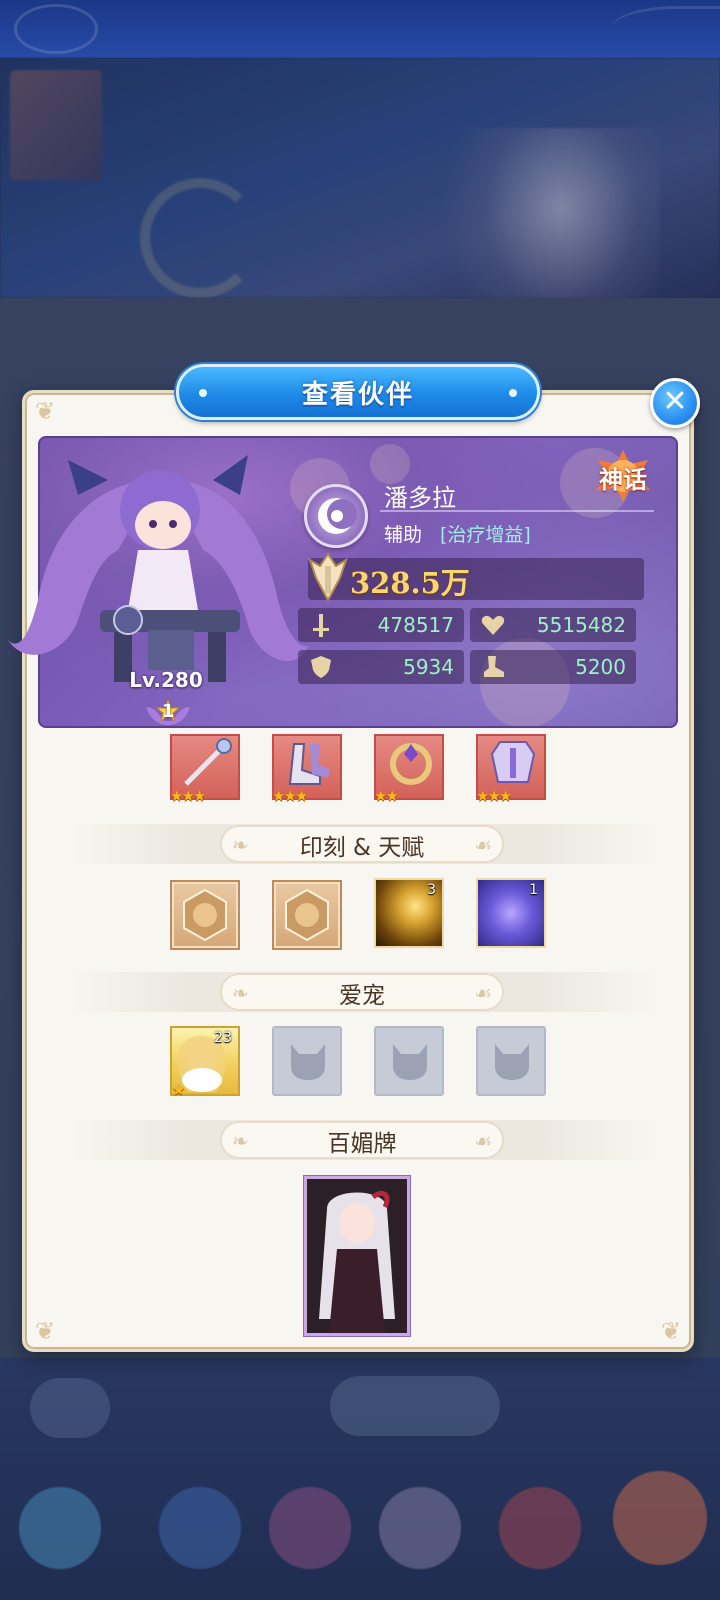  Describe the element at coordinates (362, 996) in the screenshot. I see `section-title-pets: 爱宠` at that location.